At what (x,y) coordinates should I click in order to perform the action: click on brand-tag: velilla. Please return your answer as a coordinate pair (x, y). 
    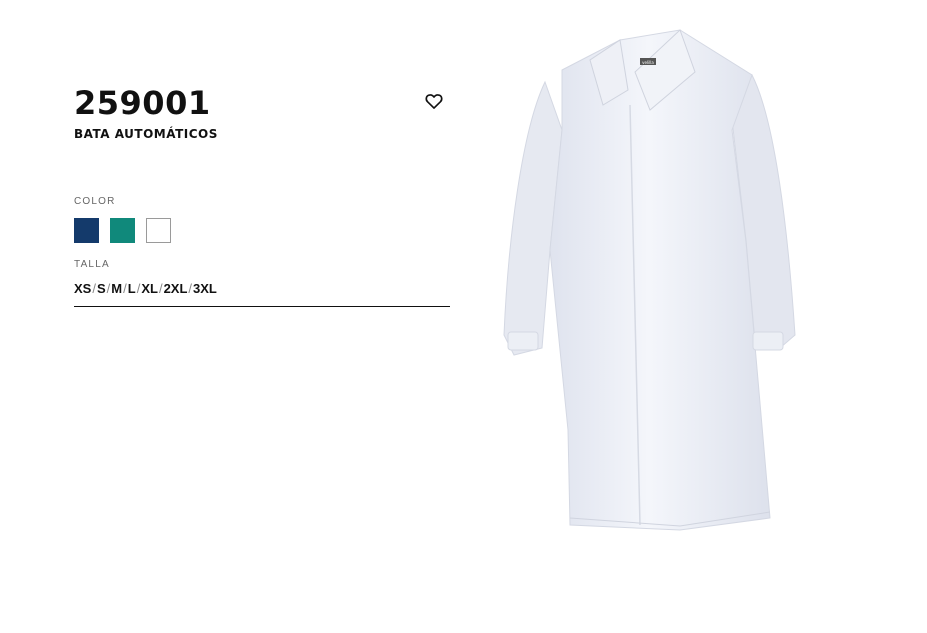
    Looking at the image, I should click on (648, 62).